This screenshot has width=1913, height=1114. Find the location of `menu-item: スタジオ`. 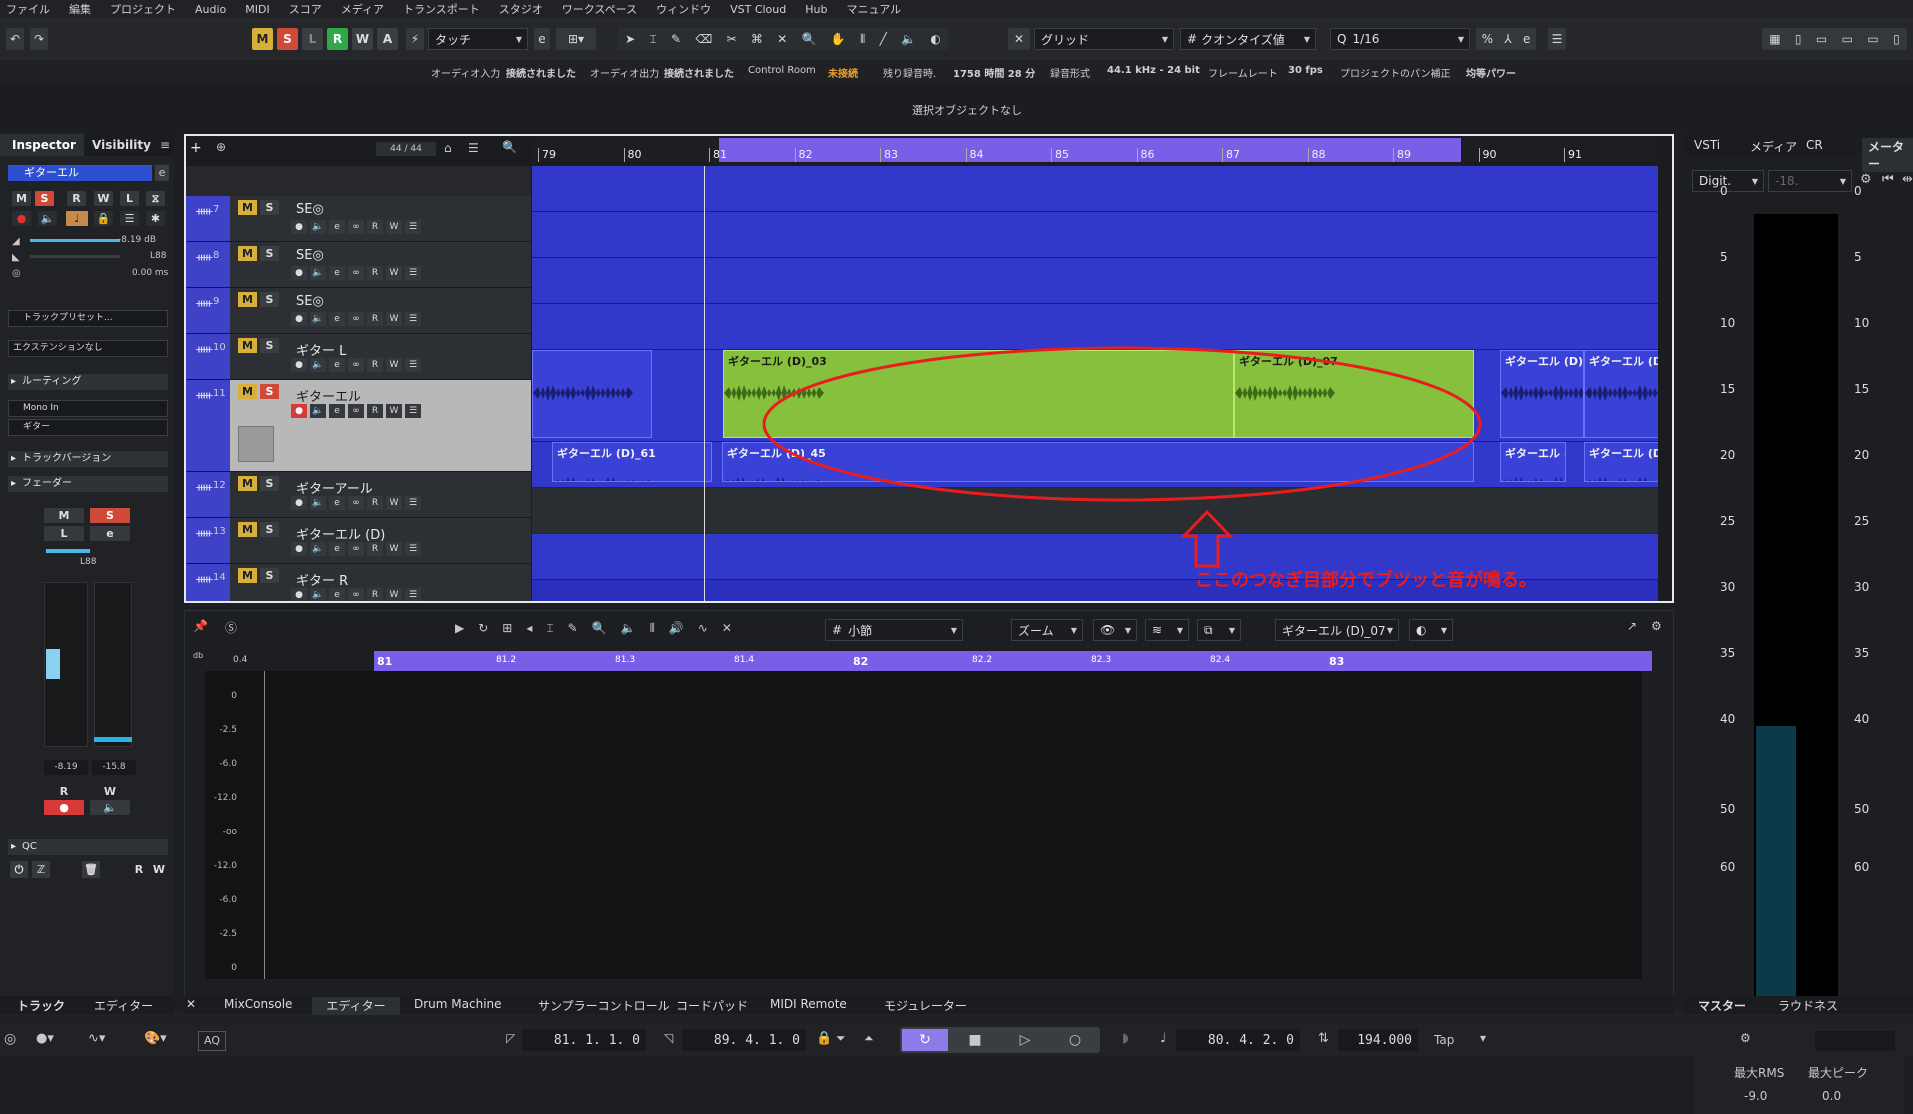

menu-item: スタジオ is located at coordinates (521, 9).